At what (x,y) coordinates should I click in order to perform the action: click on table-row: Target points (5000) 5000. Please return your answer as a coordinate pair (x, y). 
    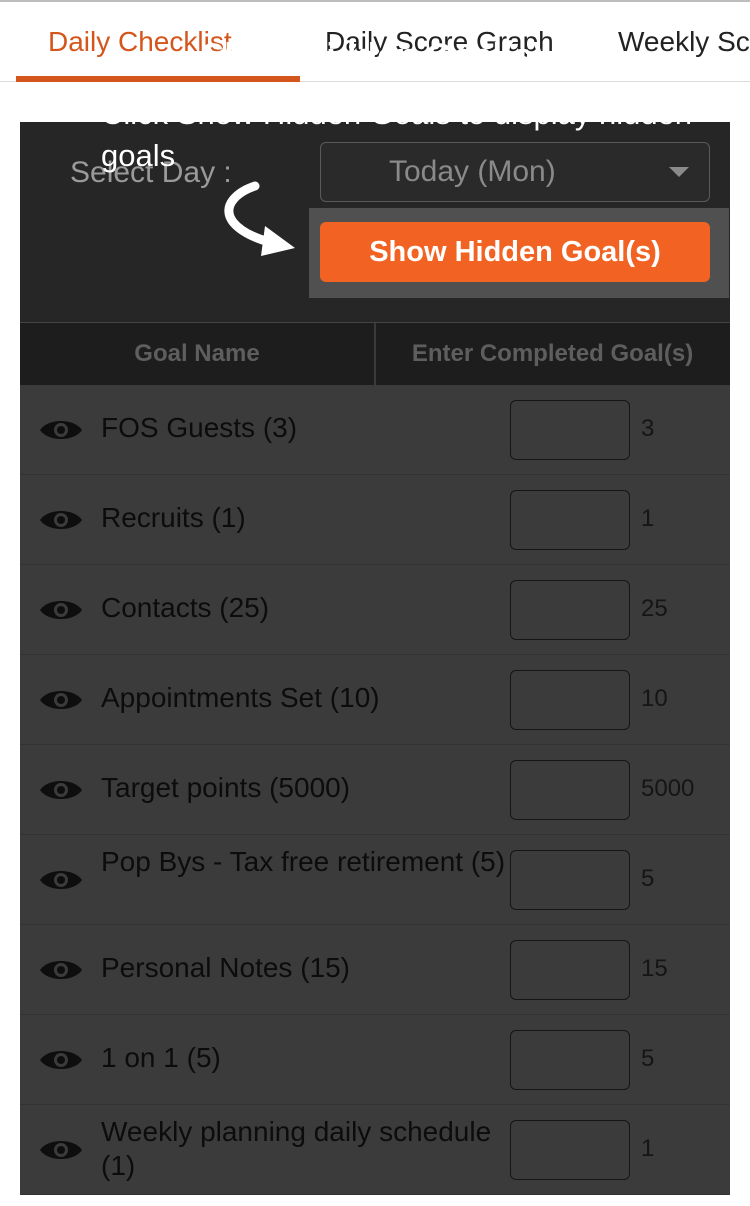
    Looking at the image, I should click on (375, 790).